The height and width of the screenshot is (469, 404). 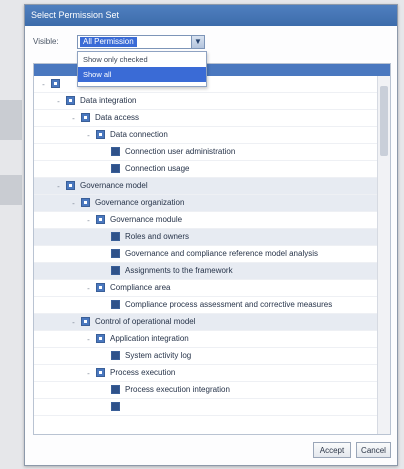 What do you see at coordinates (205, 339) in the screenshot?
I see `tree-row: - Application integration` at bounding box center [205, 339].